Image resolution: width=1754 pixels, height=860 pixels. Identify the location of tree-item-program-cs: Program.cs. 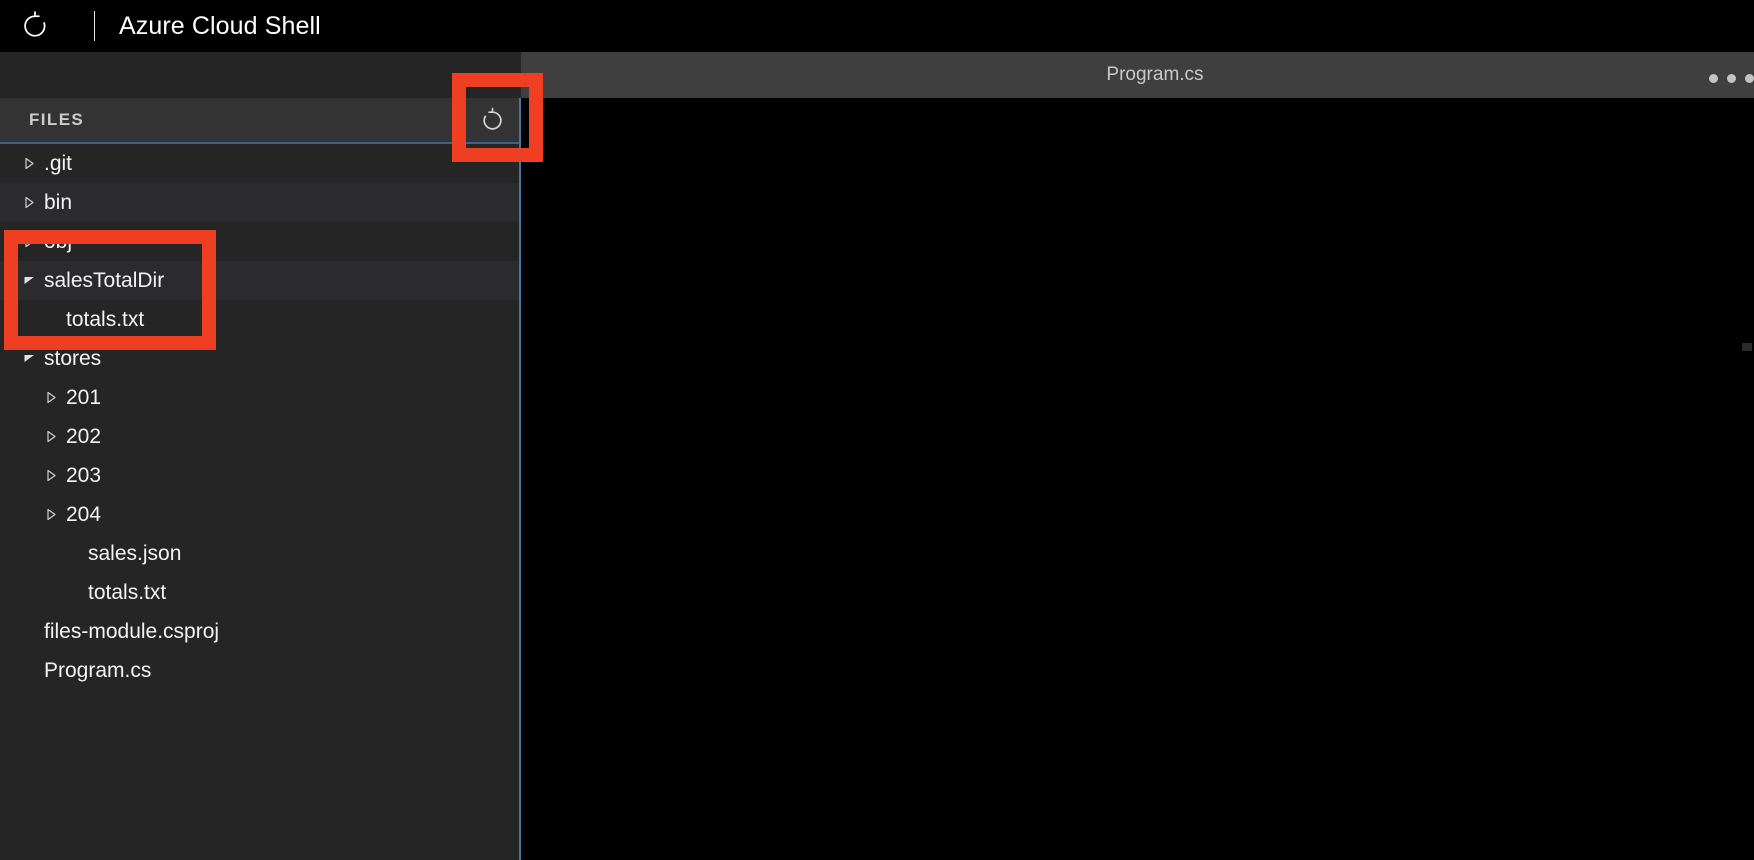
(260, 670).